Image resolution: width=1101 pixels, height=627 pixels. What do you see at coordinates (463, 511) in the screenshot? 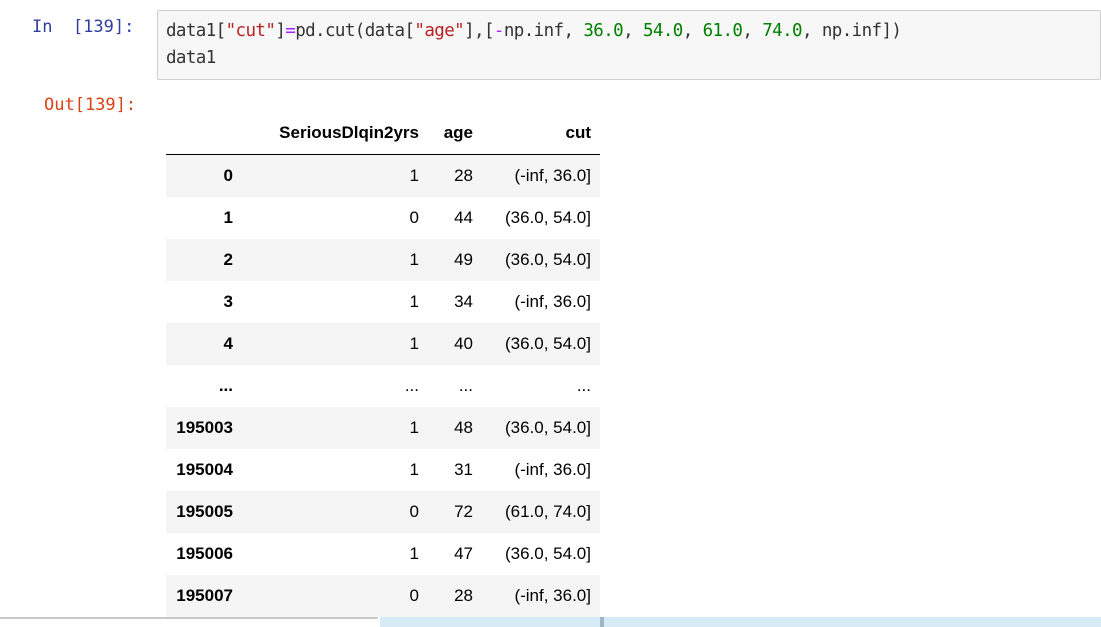
I see `cell-age: 72` at bounding box center [463, 511].